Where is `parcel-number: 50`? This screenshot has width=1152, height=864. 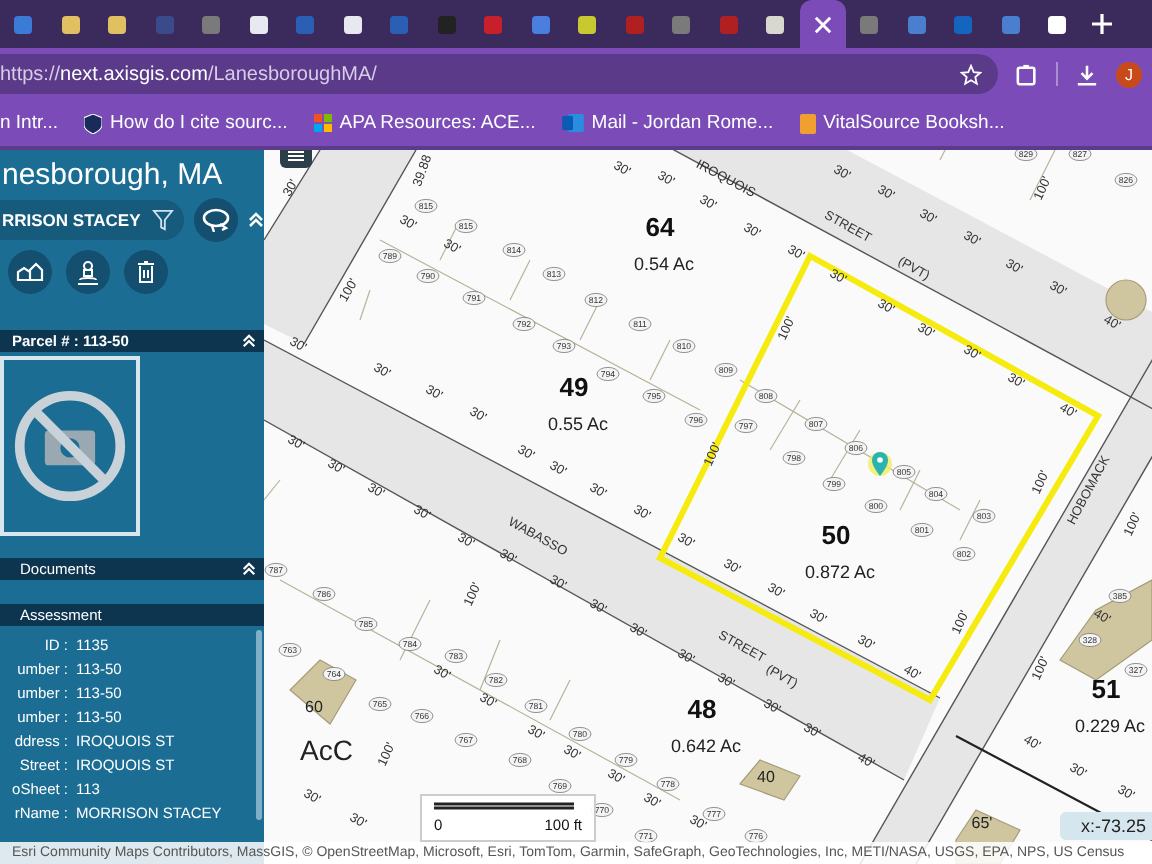
parcel-number: 50 is located at coordinates (836, 535).